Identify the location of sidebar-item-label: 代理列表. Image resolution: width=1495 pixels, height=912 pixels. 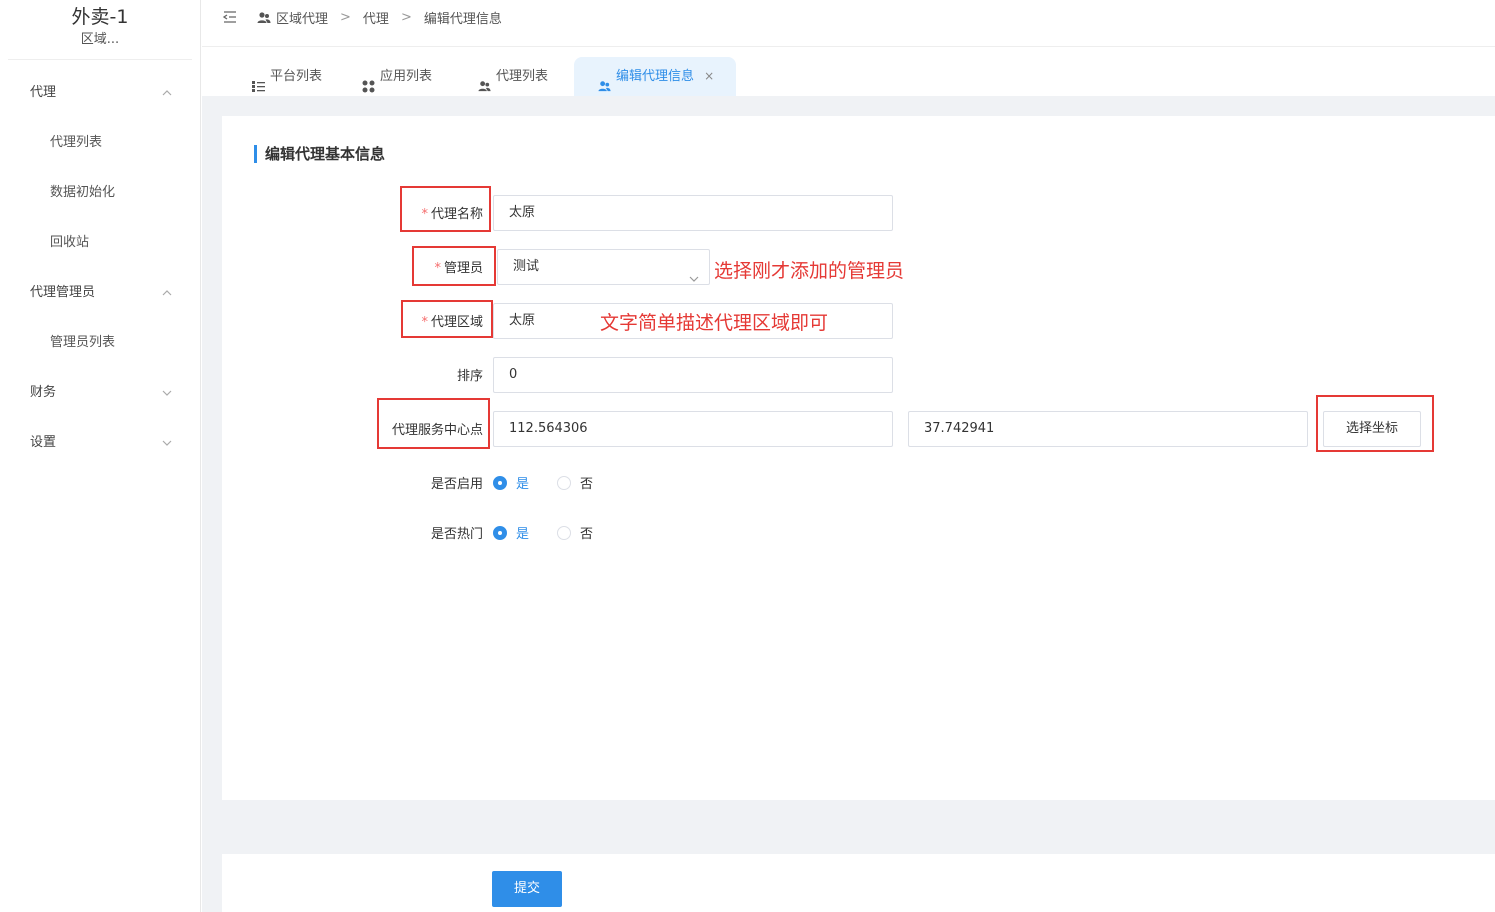
(76, 142).